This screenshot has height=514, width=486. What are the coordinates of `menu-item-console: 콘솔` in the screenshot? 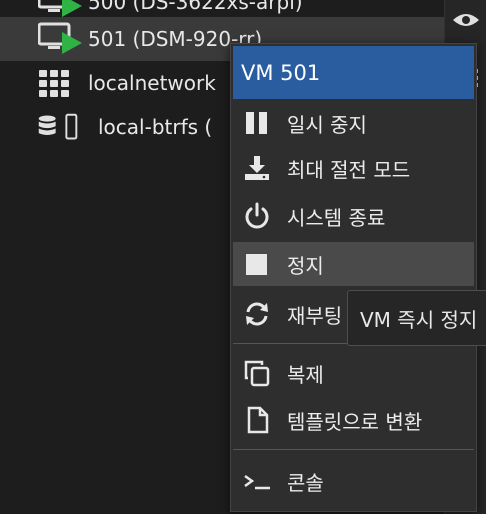 It's located at (353, 481).